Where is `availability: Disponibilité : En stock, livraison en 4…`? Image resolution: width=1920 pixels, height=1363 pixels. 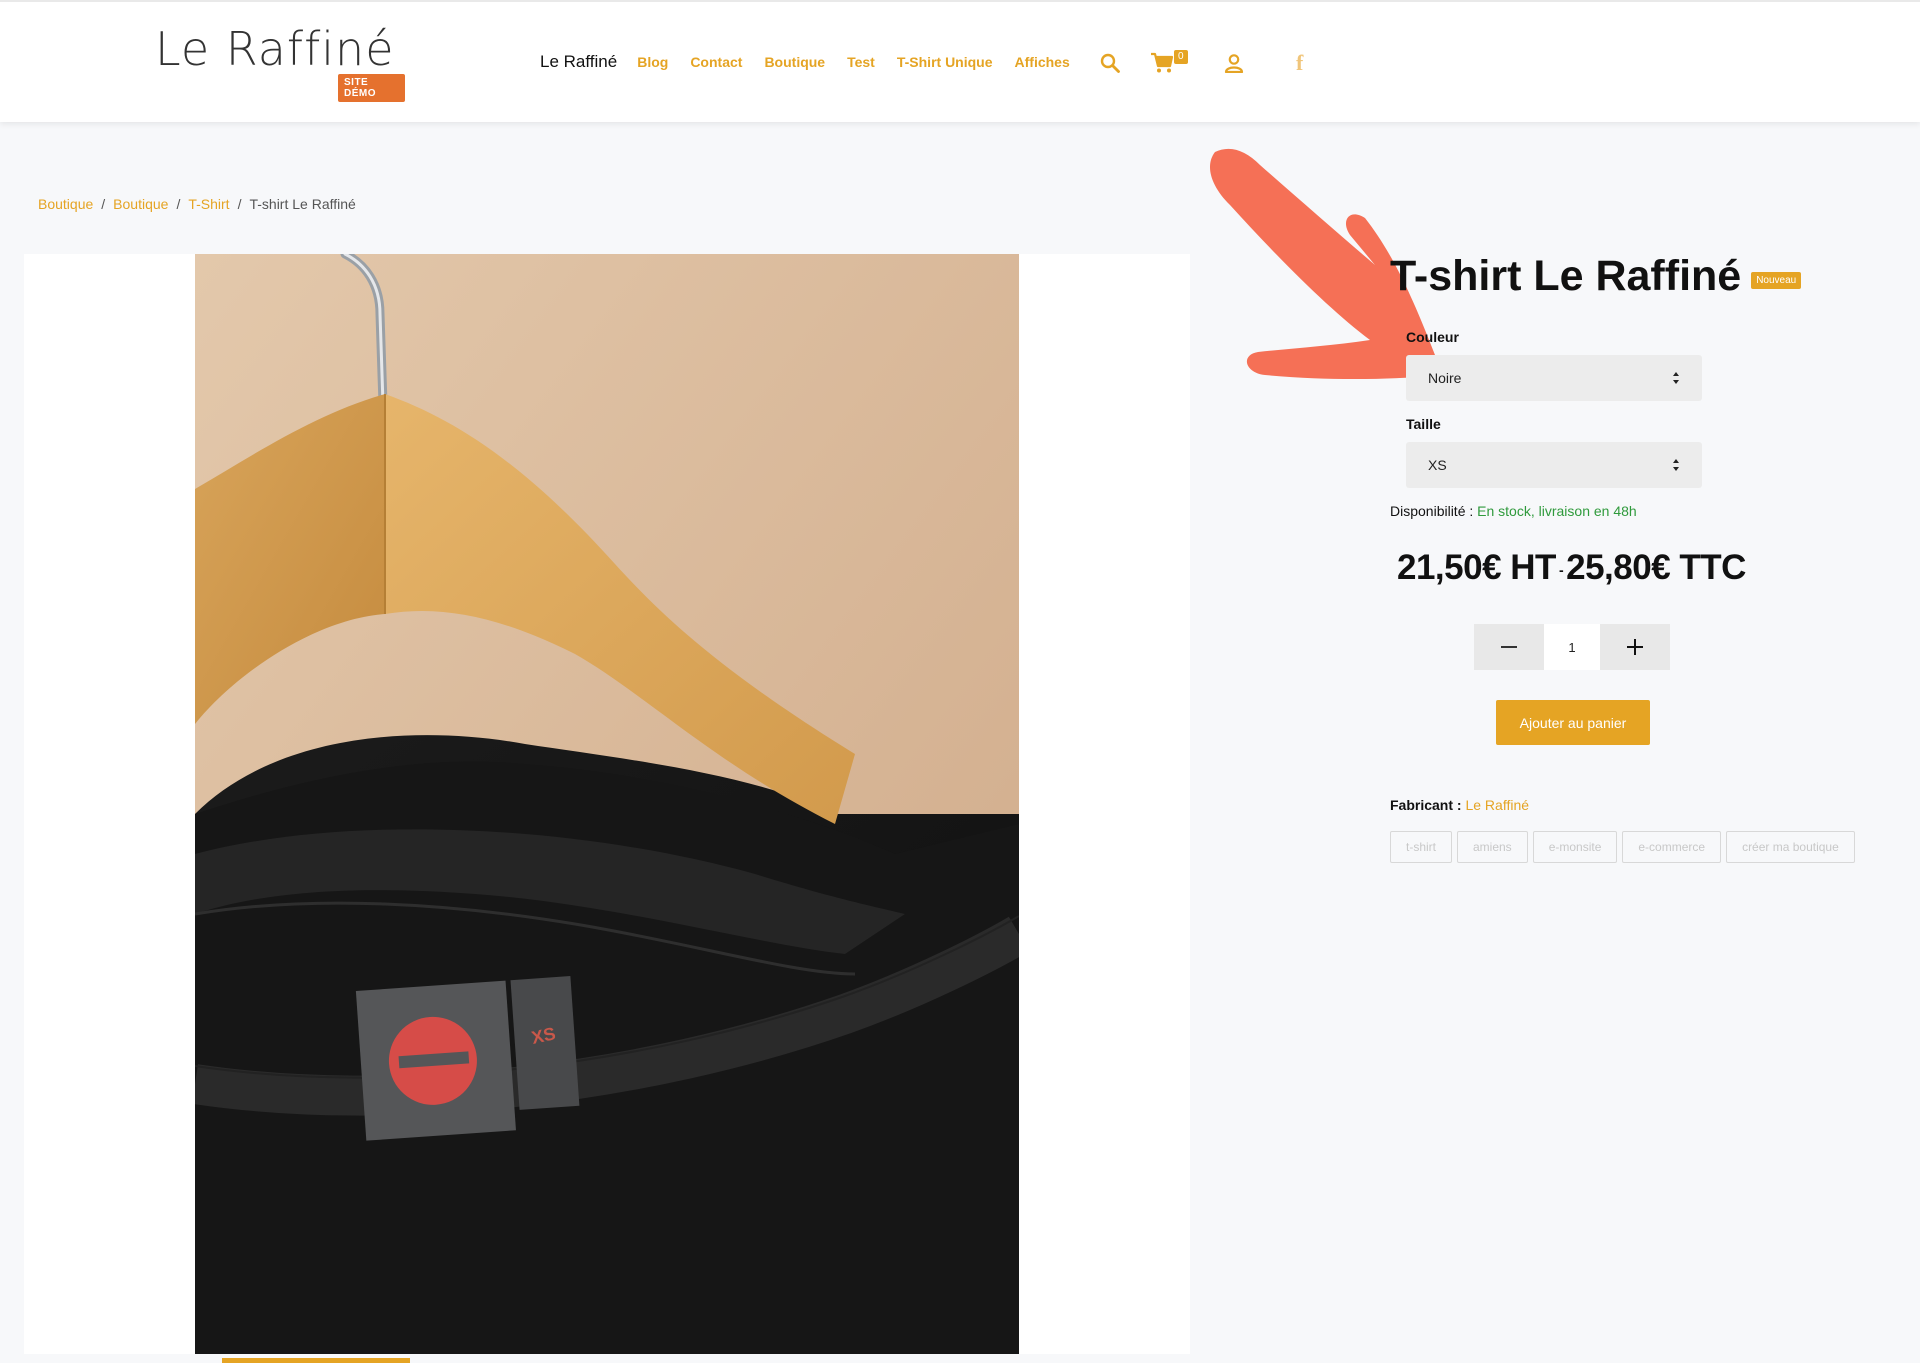 availability: Disponibilité : En stock, livraison en 4… is located at coordinates (1513, 511).